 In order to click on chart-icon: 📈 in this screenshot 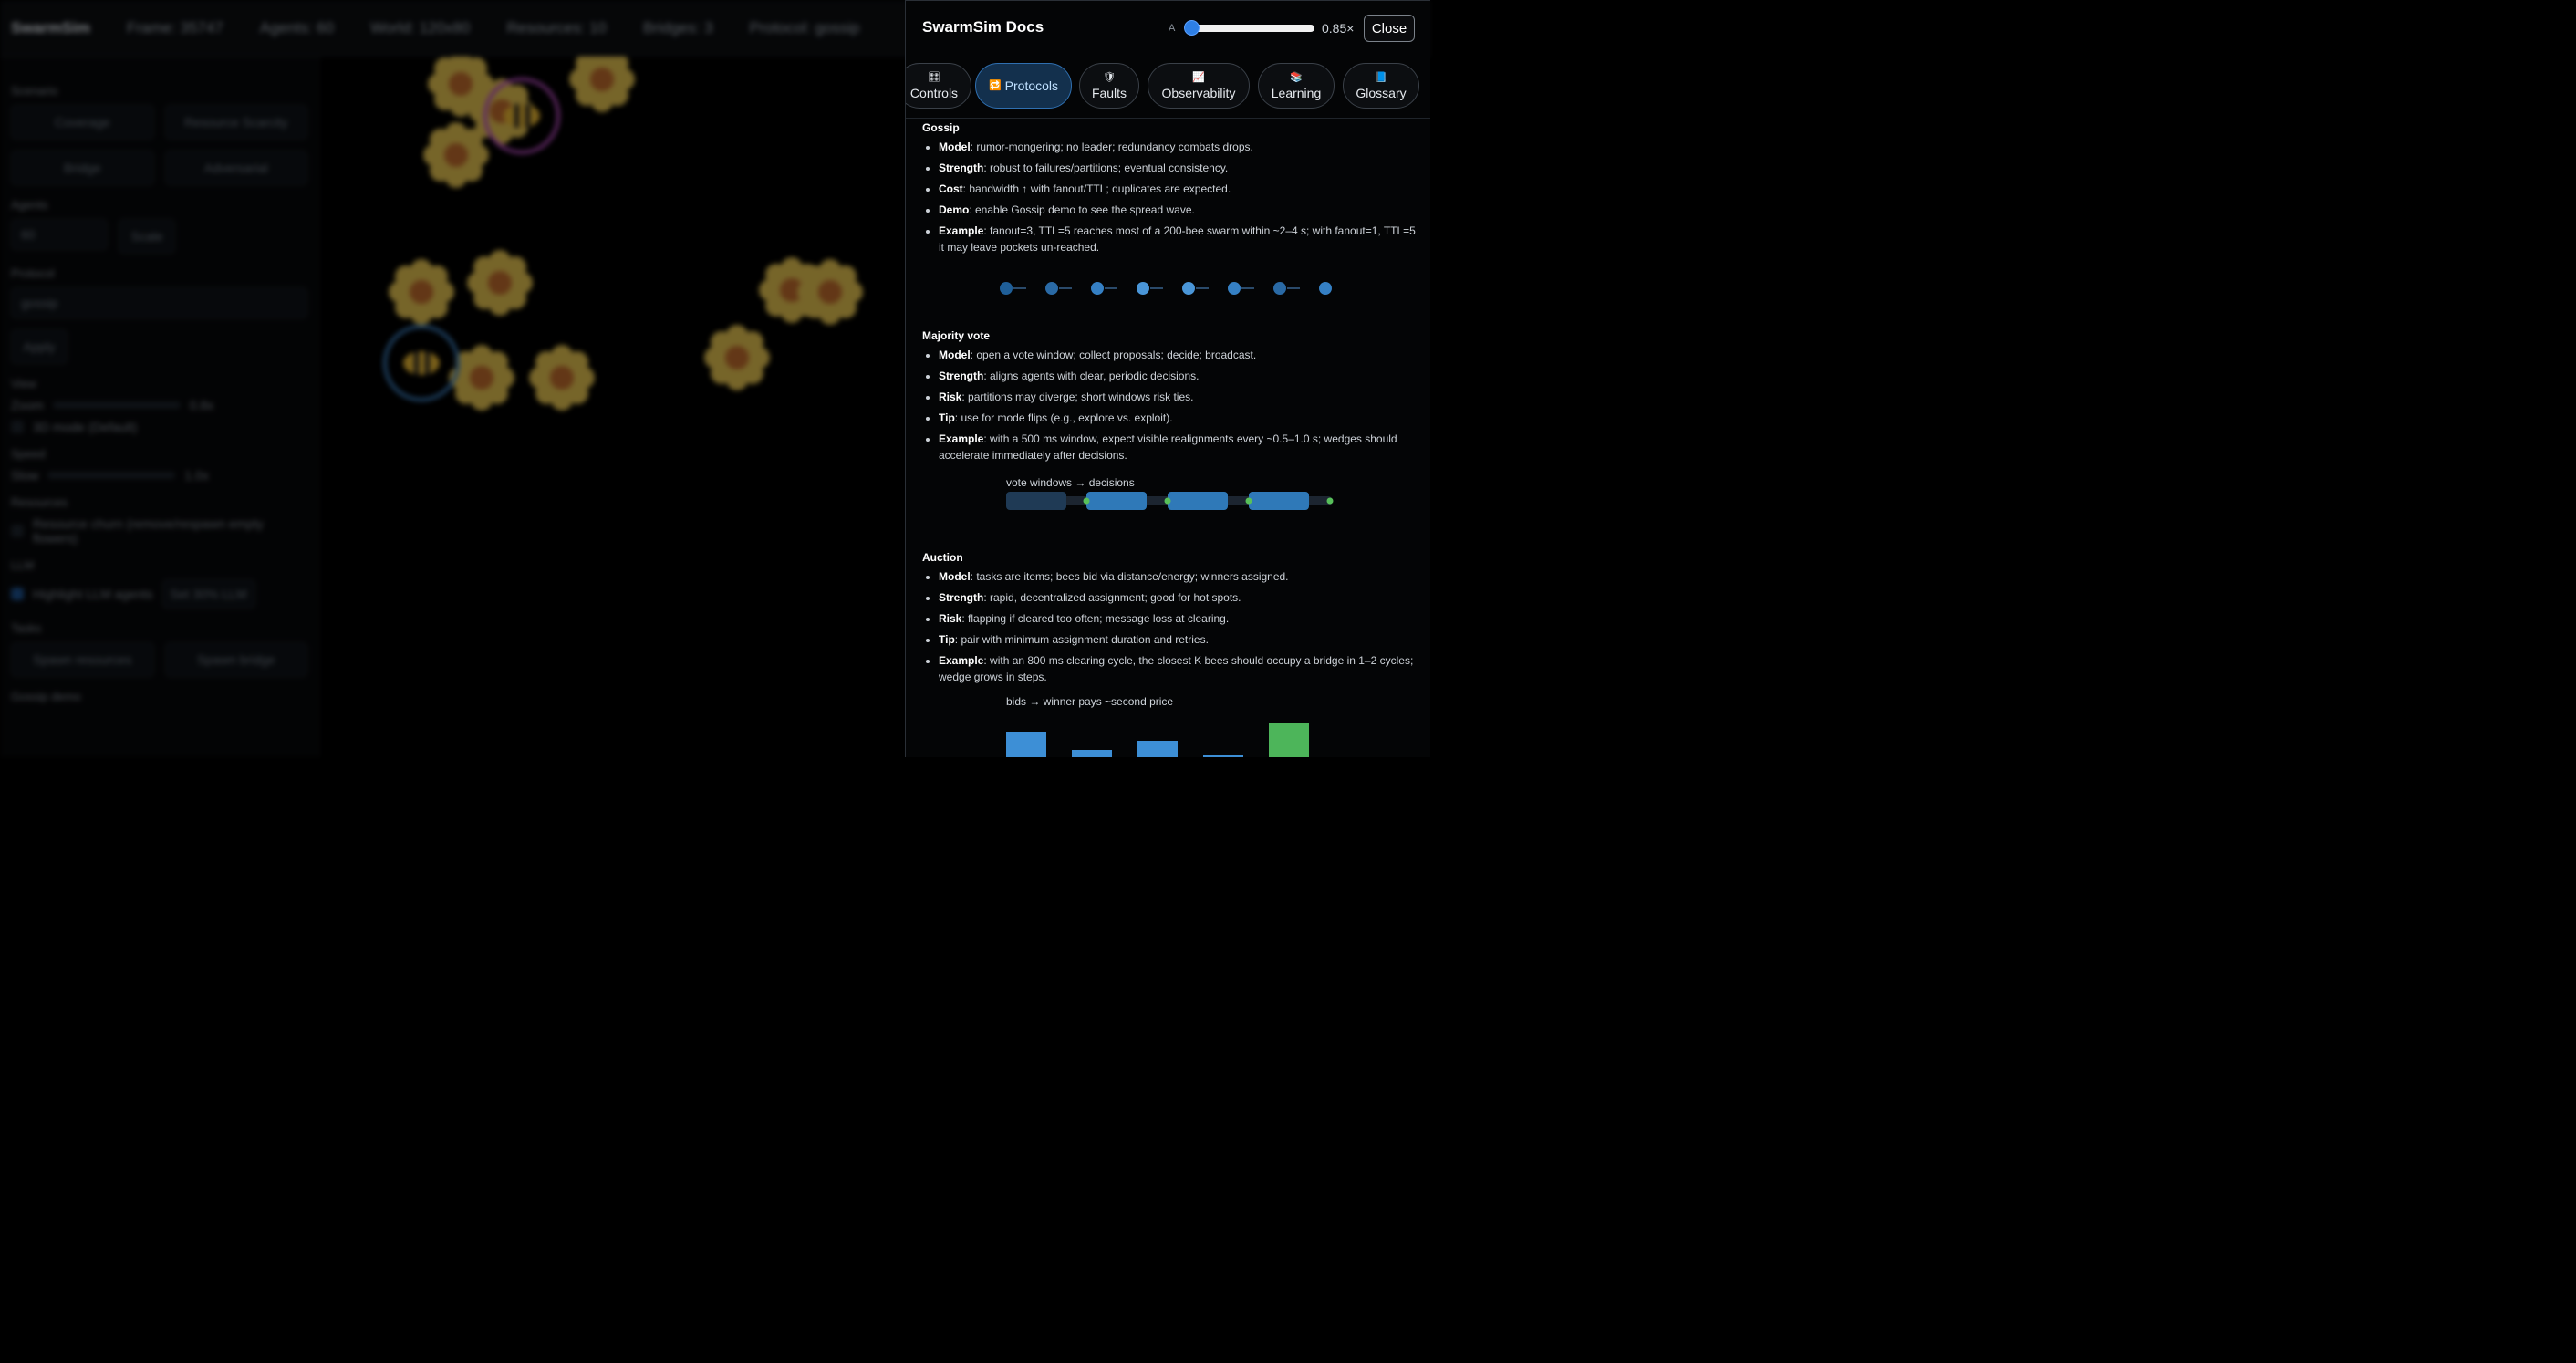, I will do `click(1198, 77)`.